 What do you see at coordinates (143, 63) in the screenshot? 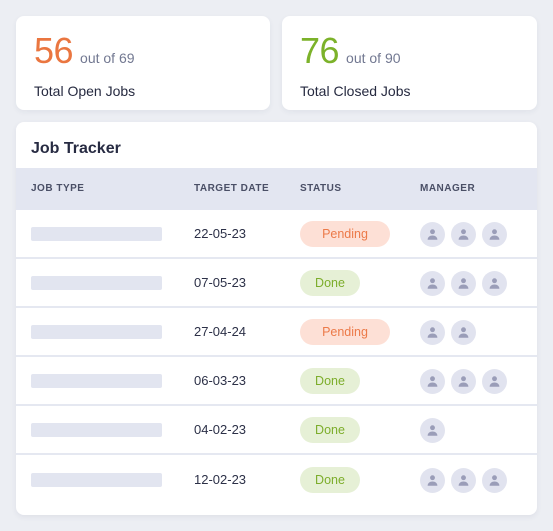
I see `open-jobs-card: 56 out of 69 Total Open Jobs` at bounding box center [143, 63].